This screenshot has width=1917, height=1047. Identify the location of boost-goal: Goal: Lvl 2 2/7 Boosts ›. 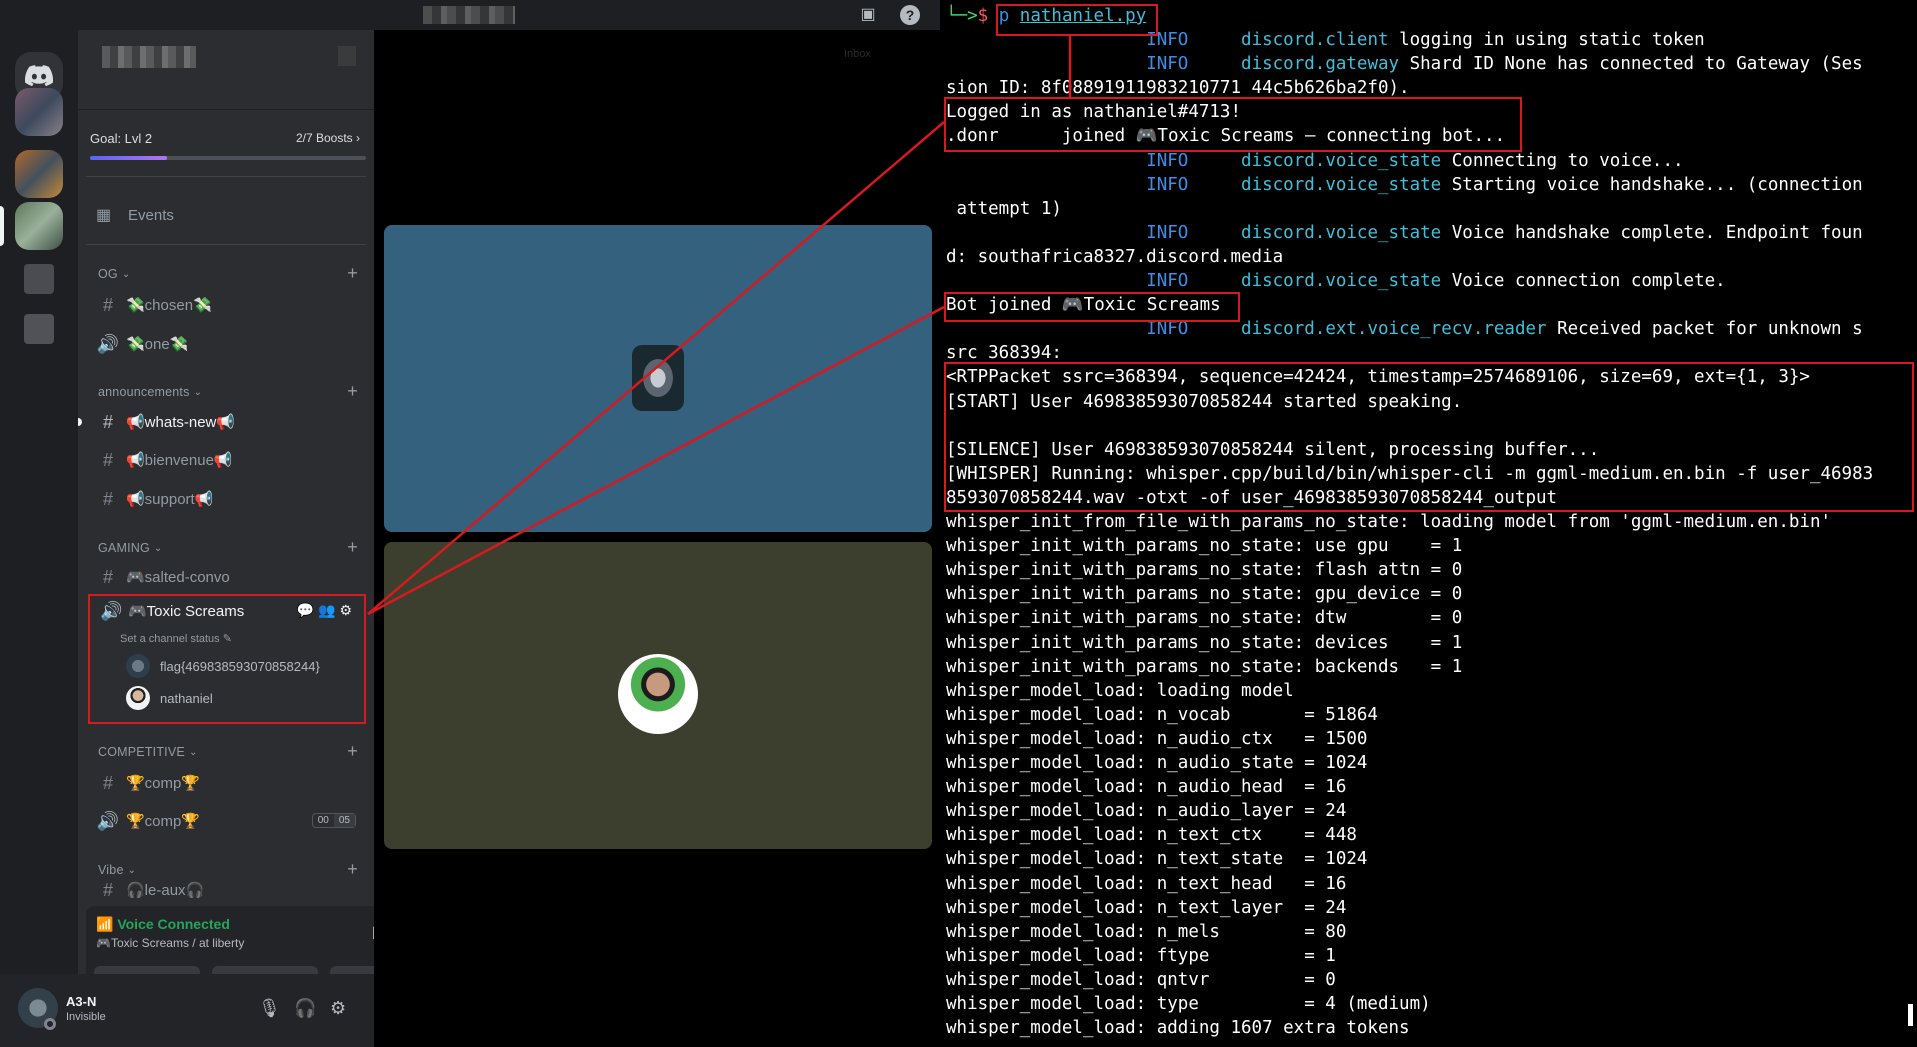
(226, 133).